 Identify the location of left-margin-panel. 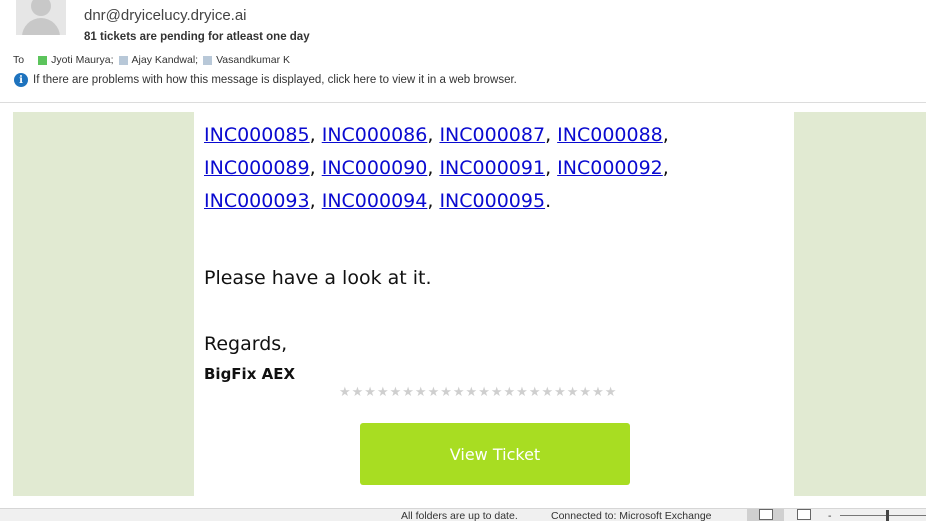
(103, 304).